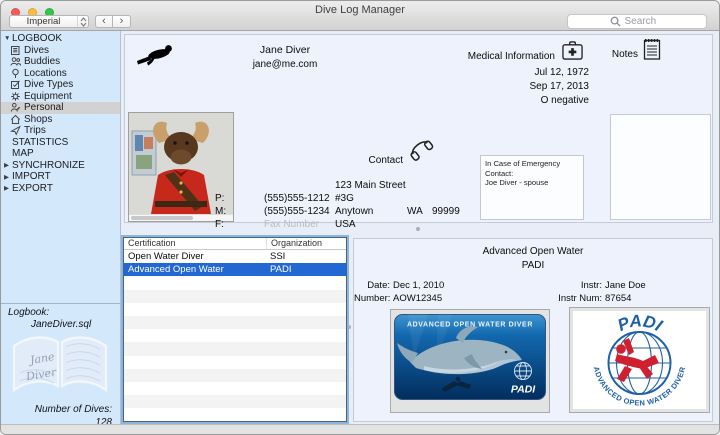 Image resolution: width=720 pixels, height=435 pixels. I want to click on forward-button, so click(122, 21).